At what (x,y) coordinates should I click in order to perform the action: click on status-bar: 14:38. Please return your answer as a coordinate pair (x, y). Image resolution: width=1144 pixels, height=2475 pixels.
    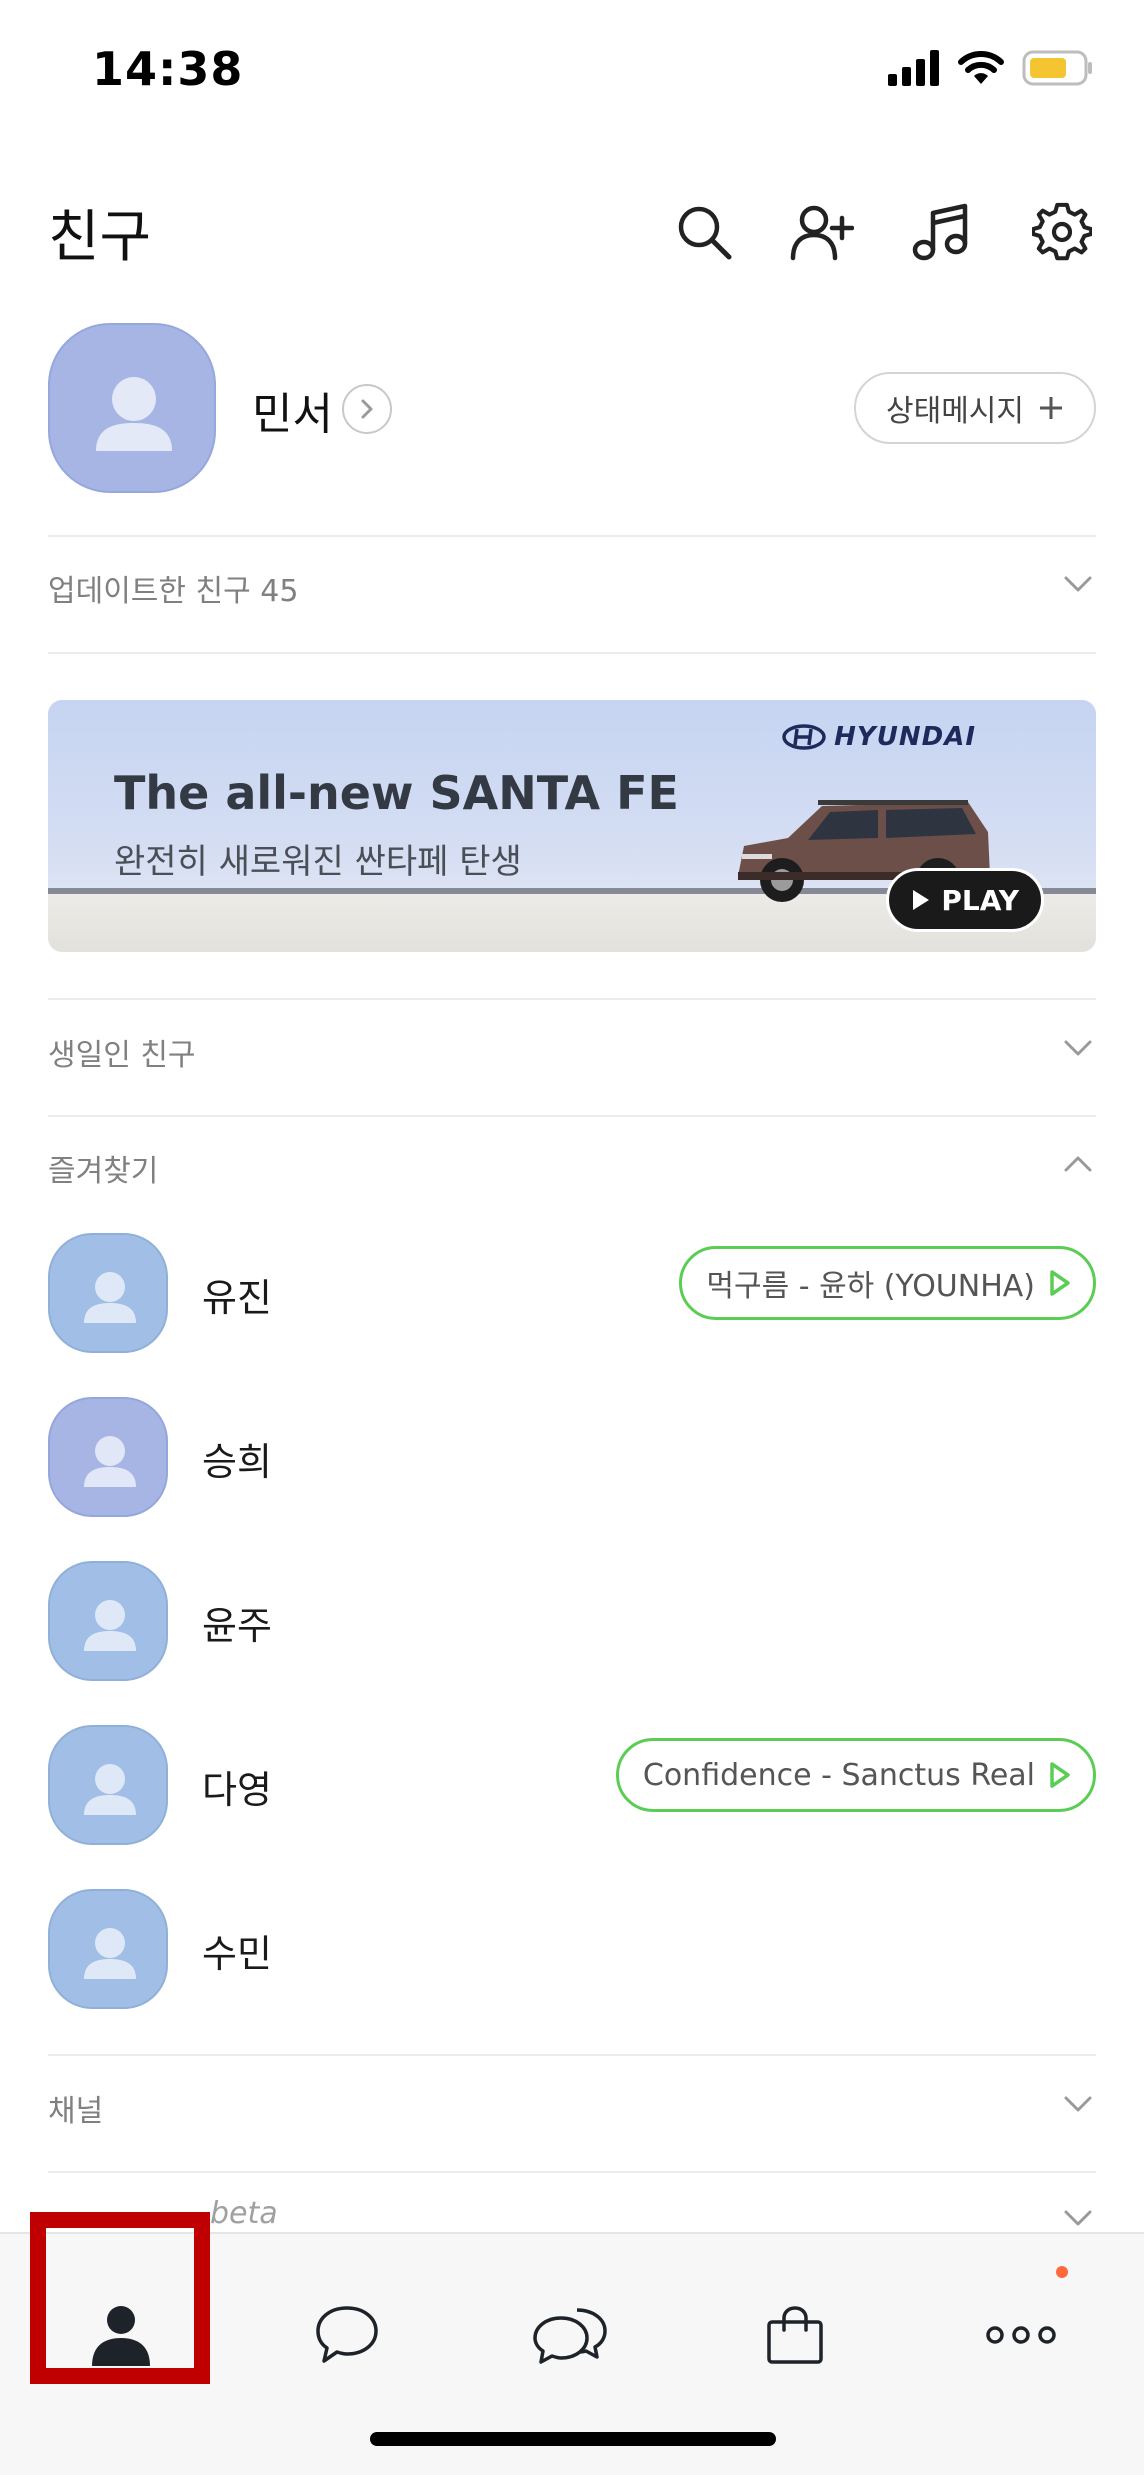
    Looking at the image, I should click on (572, 70).